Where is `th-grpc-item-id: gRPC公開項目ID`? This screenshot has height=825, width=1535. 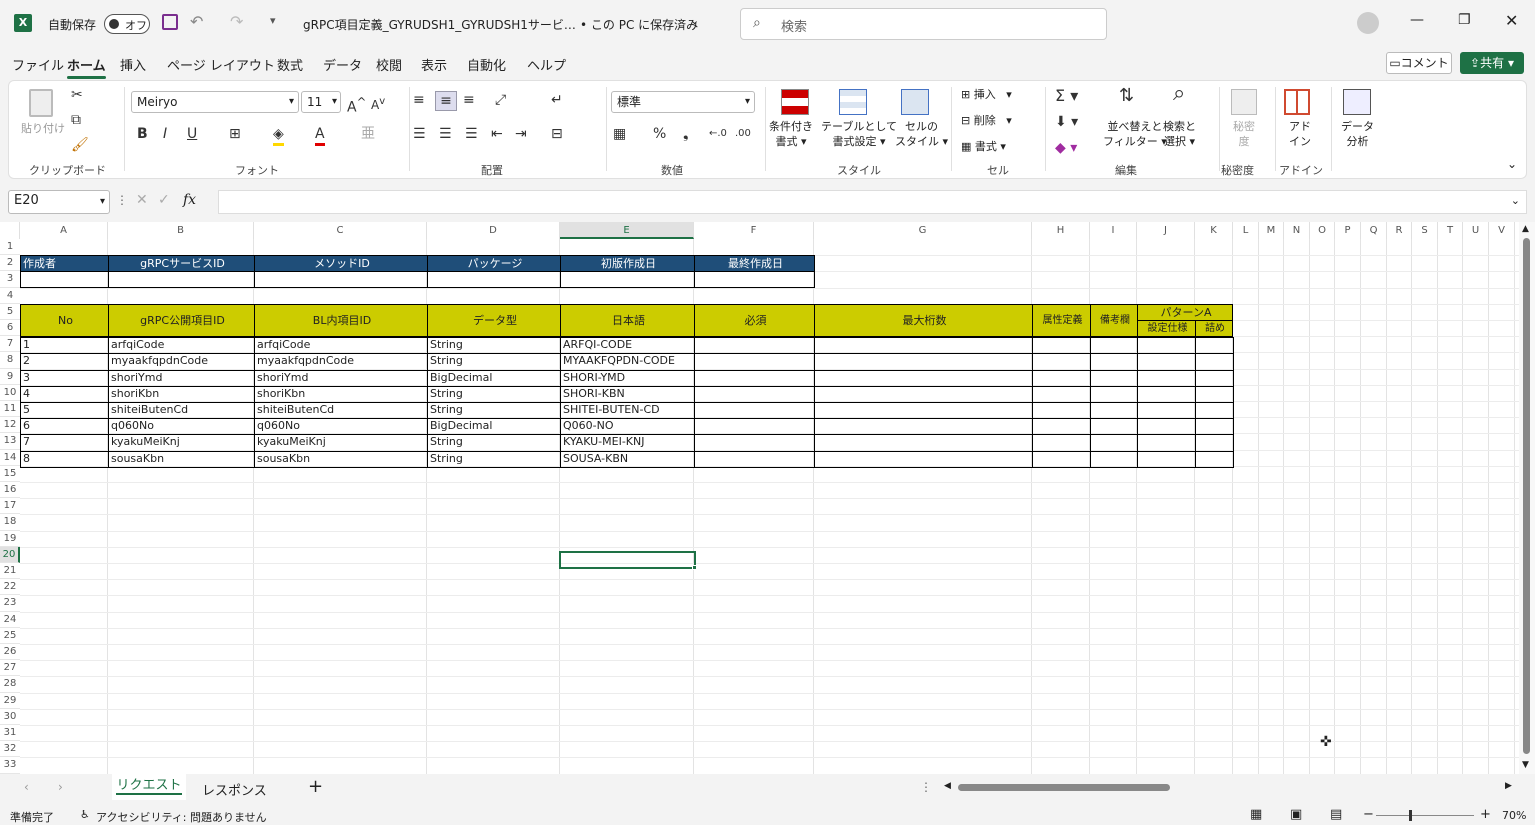 th-grpc-item-id: gRPC公開項目ID is located at coordinates (181, 320).